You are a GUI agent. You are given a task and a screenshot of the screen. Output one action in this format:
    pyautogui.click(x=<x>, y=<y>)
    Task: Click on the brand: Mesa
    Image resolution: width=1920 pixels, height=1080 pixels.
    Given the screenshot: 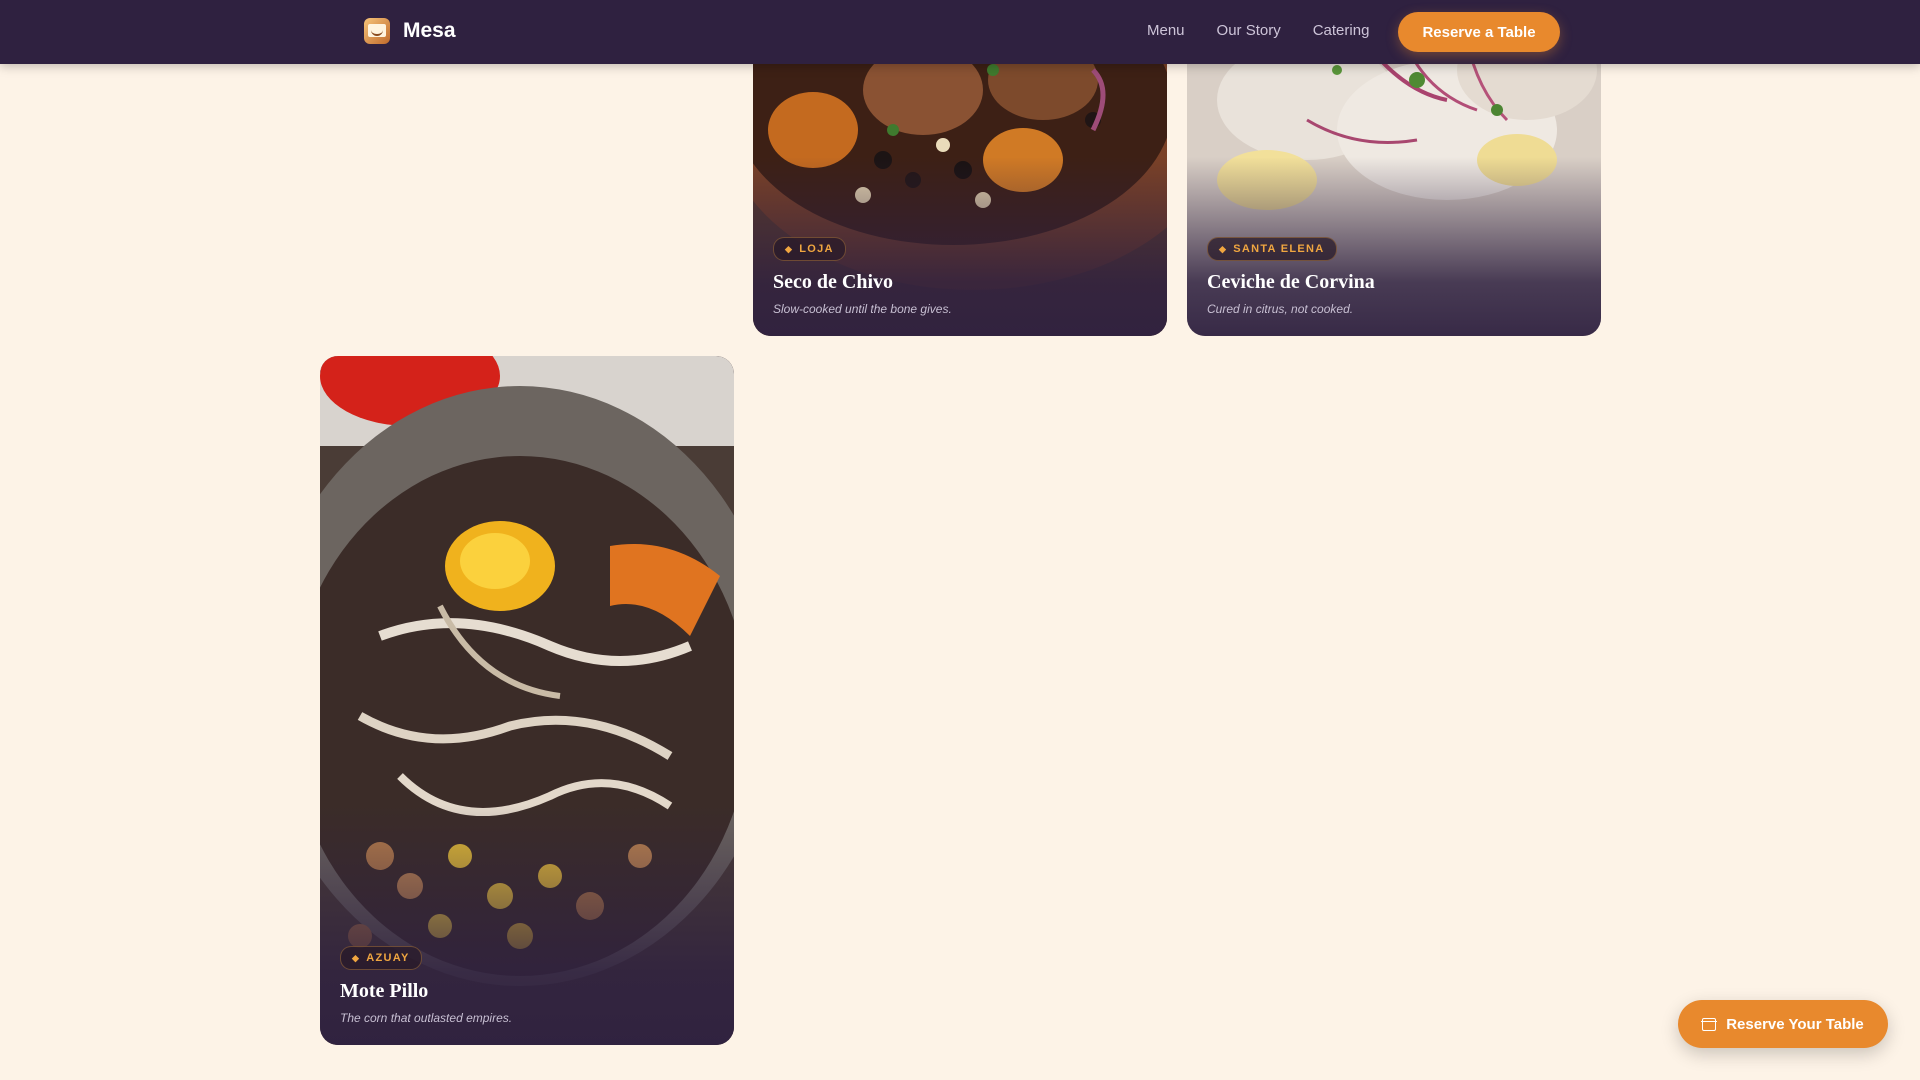 What is the action you would take?
    pyautogui.click(x=410, y=31)
    